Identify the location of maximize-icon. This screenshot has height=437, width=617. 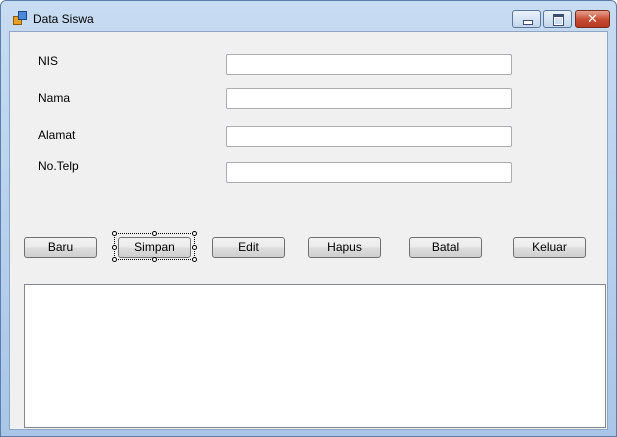
(558, 20).